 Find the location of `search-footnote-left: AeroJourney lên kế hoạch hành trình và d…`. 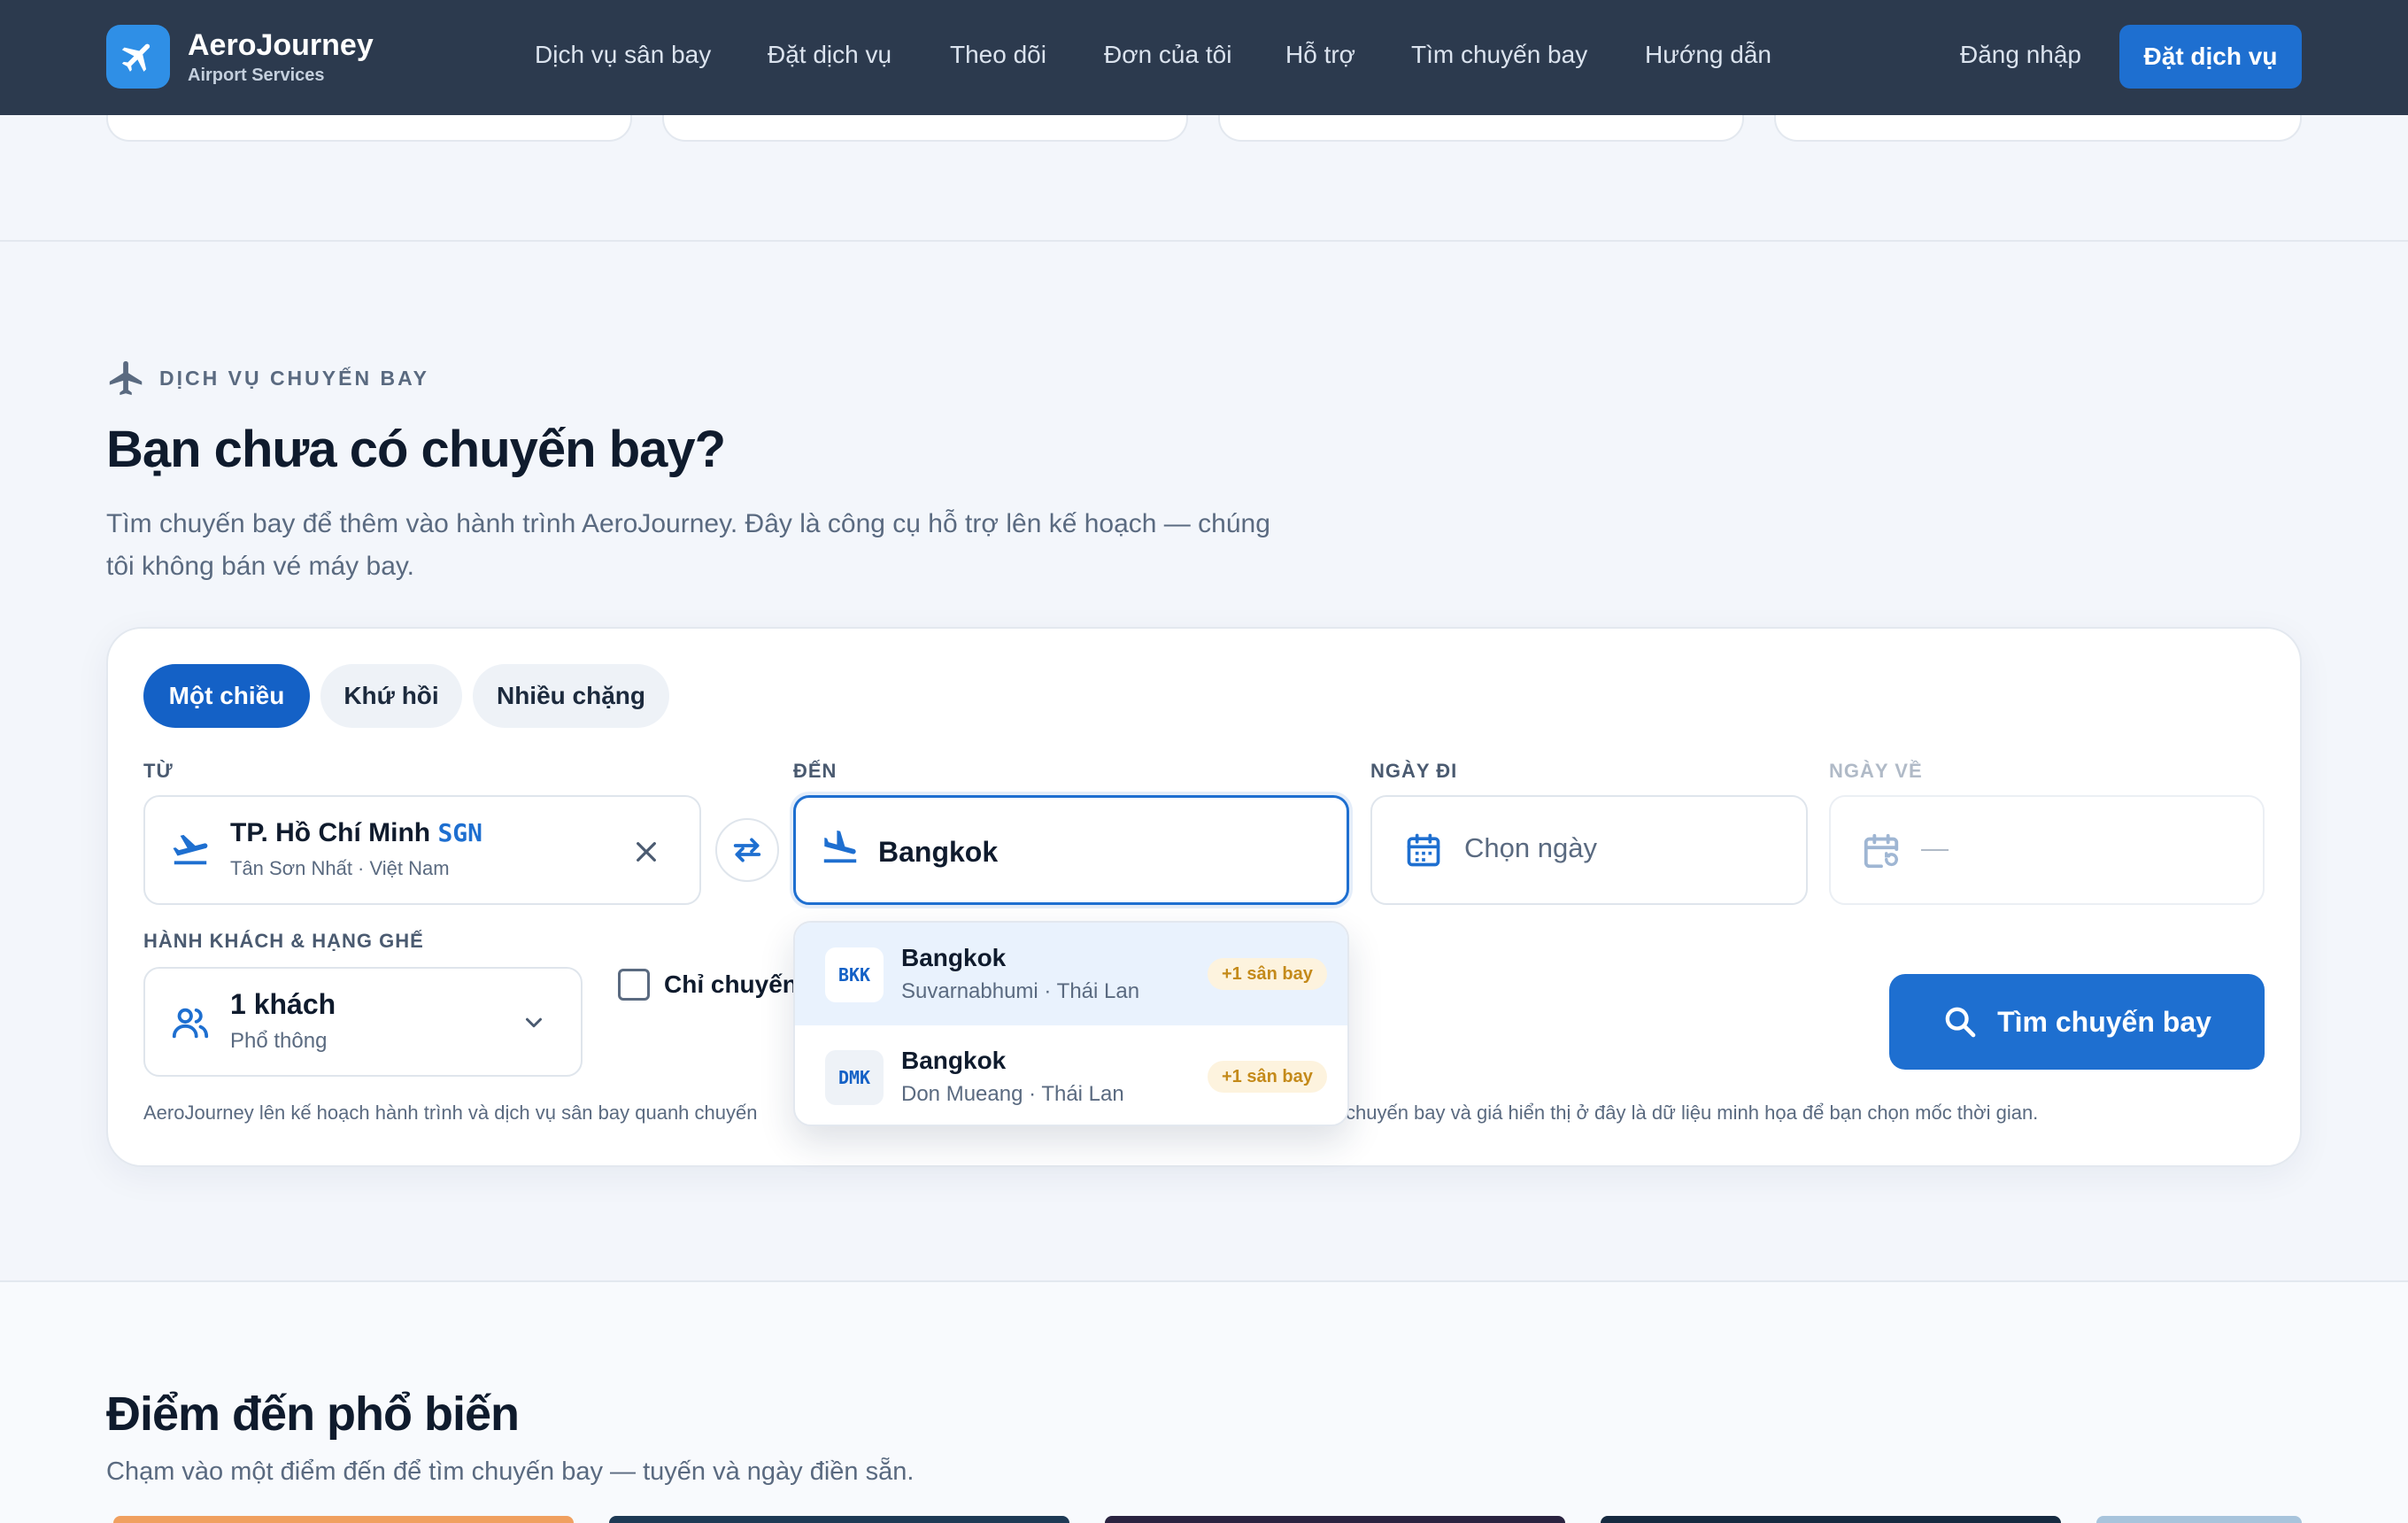

search-footnote-left: AeroJourney lên kế hoạch hành trình và d… is located at coordinates (450, 1113).